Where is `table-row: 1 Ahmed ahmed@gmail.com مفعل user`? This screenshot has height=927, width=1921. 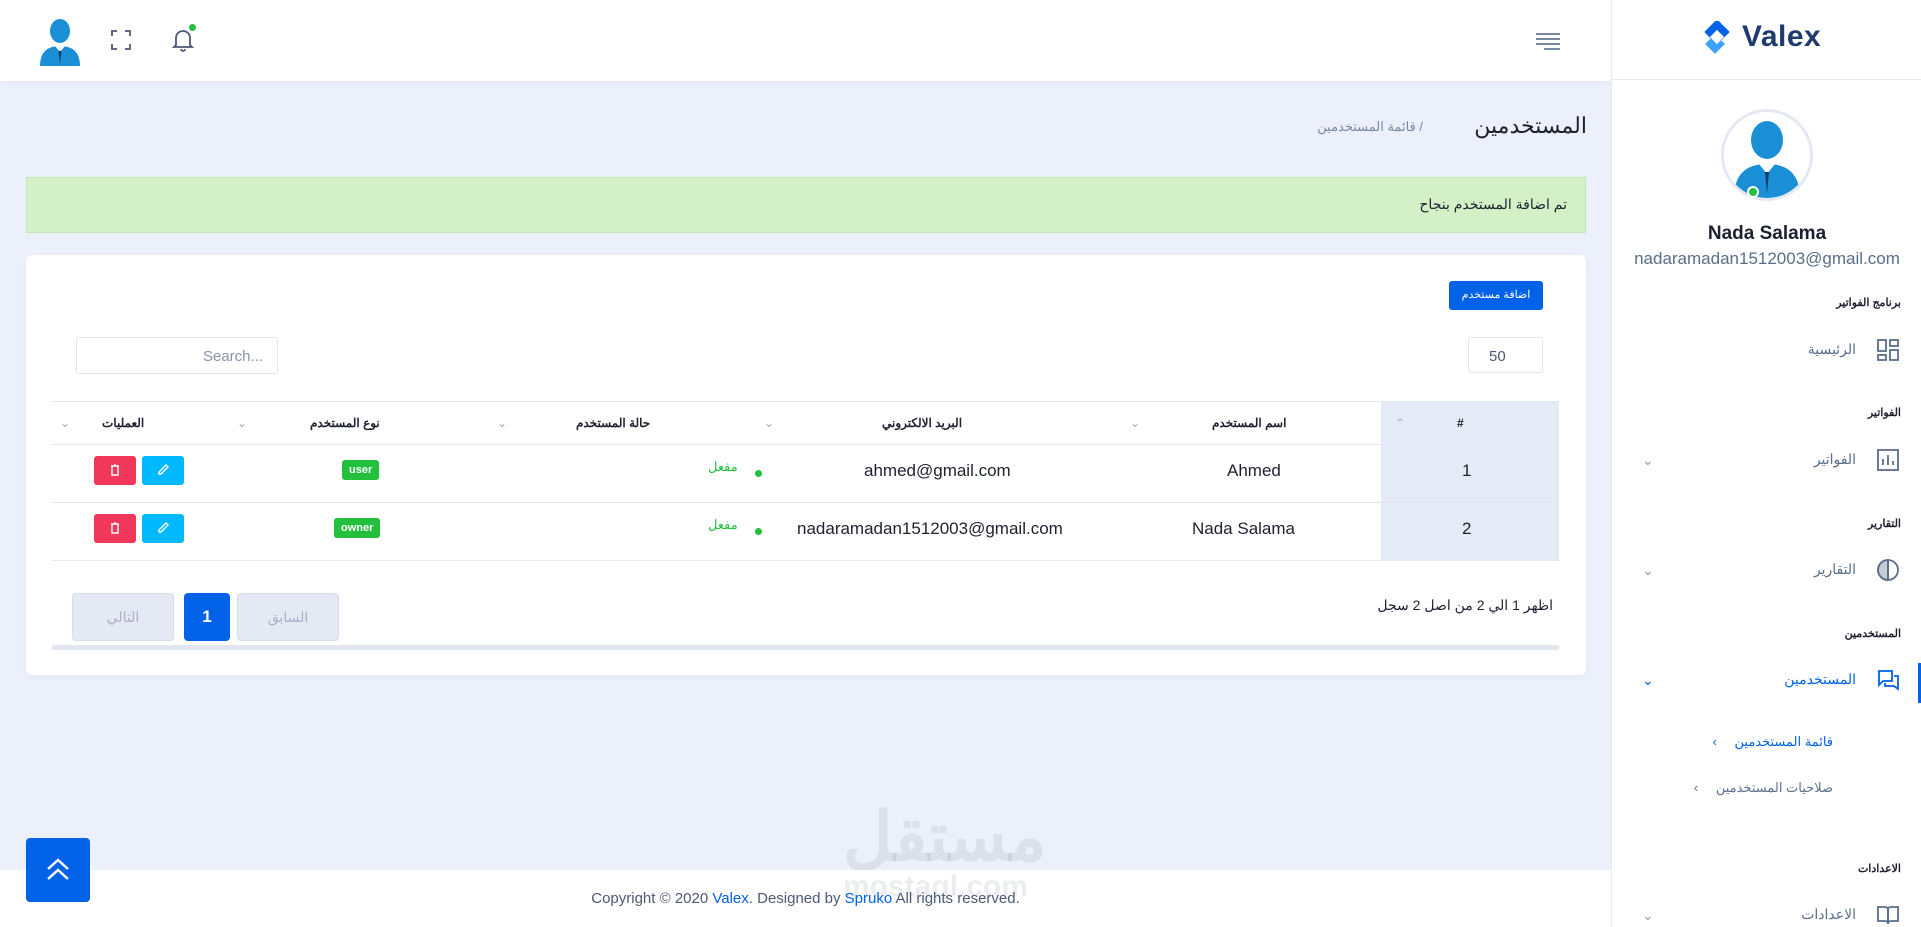
table-row: 1 Ahmed ahmed@gmail.com مفعل user is located at coordinates (805, 474).